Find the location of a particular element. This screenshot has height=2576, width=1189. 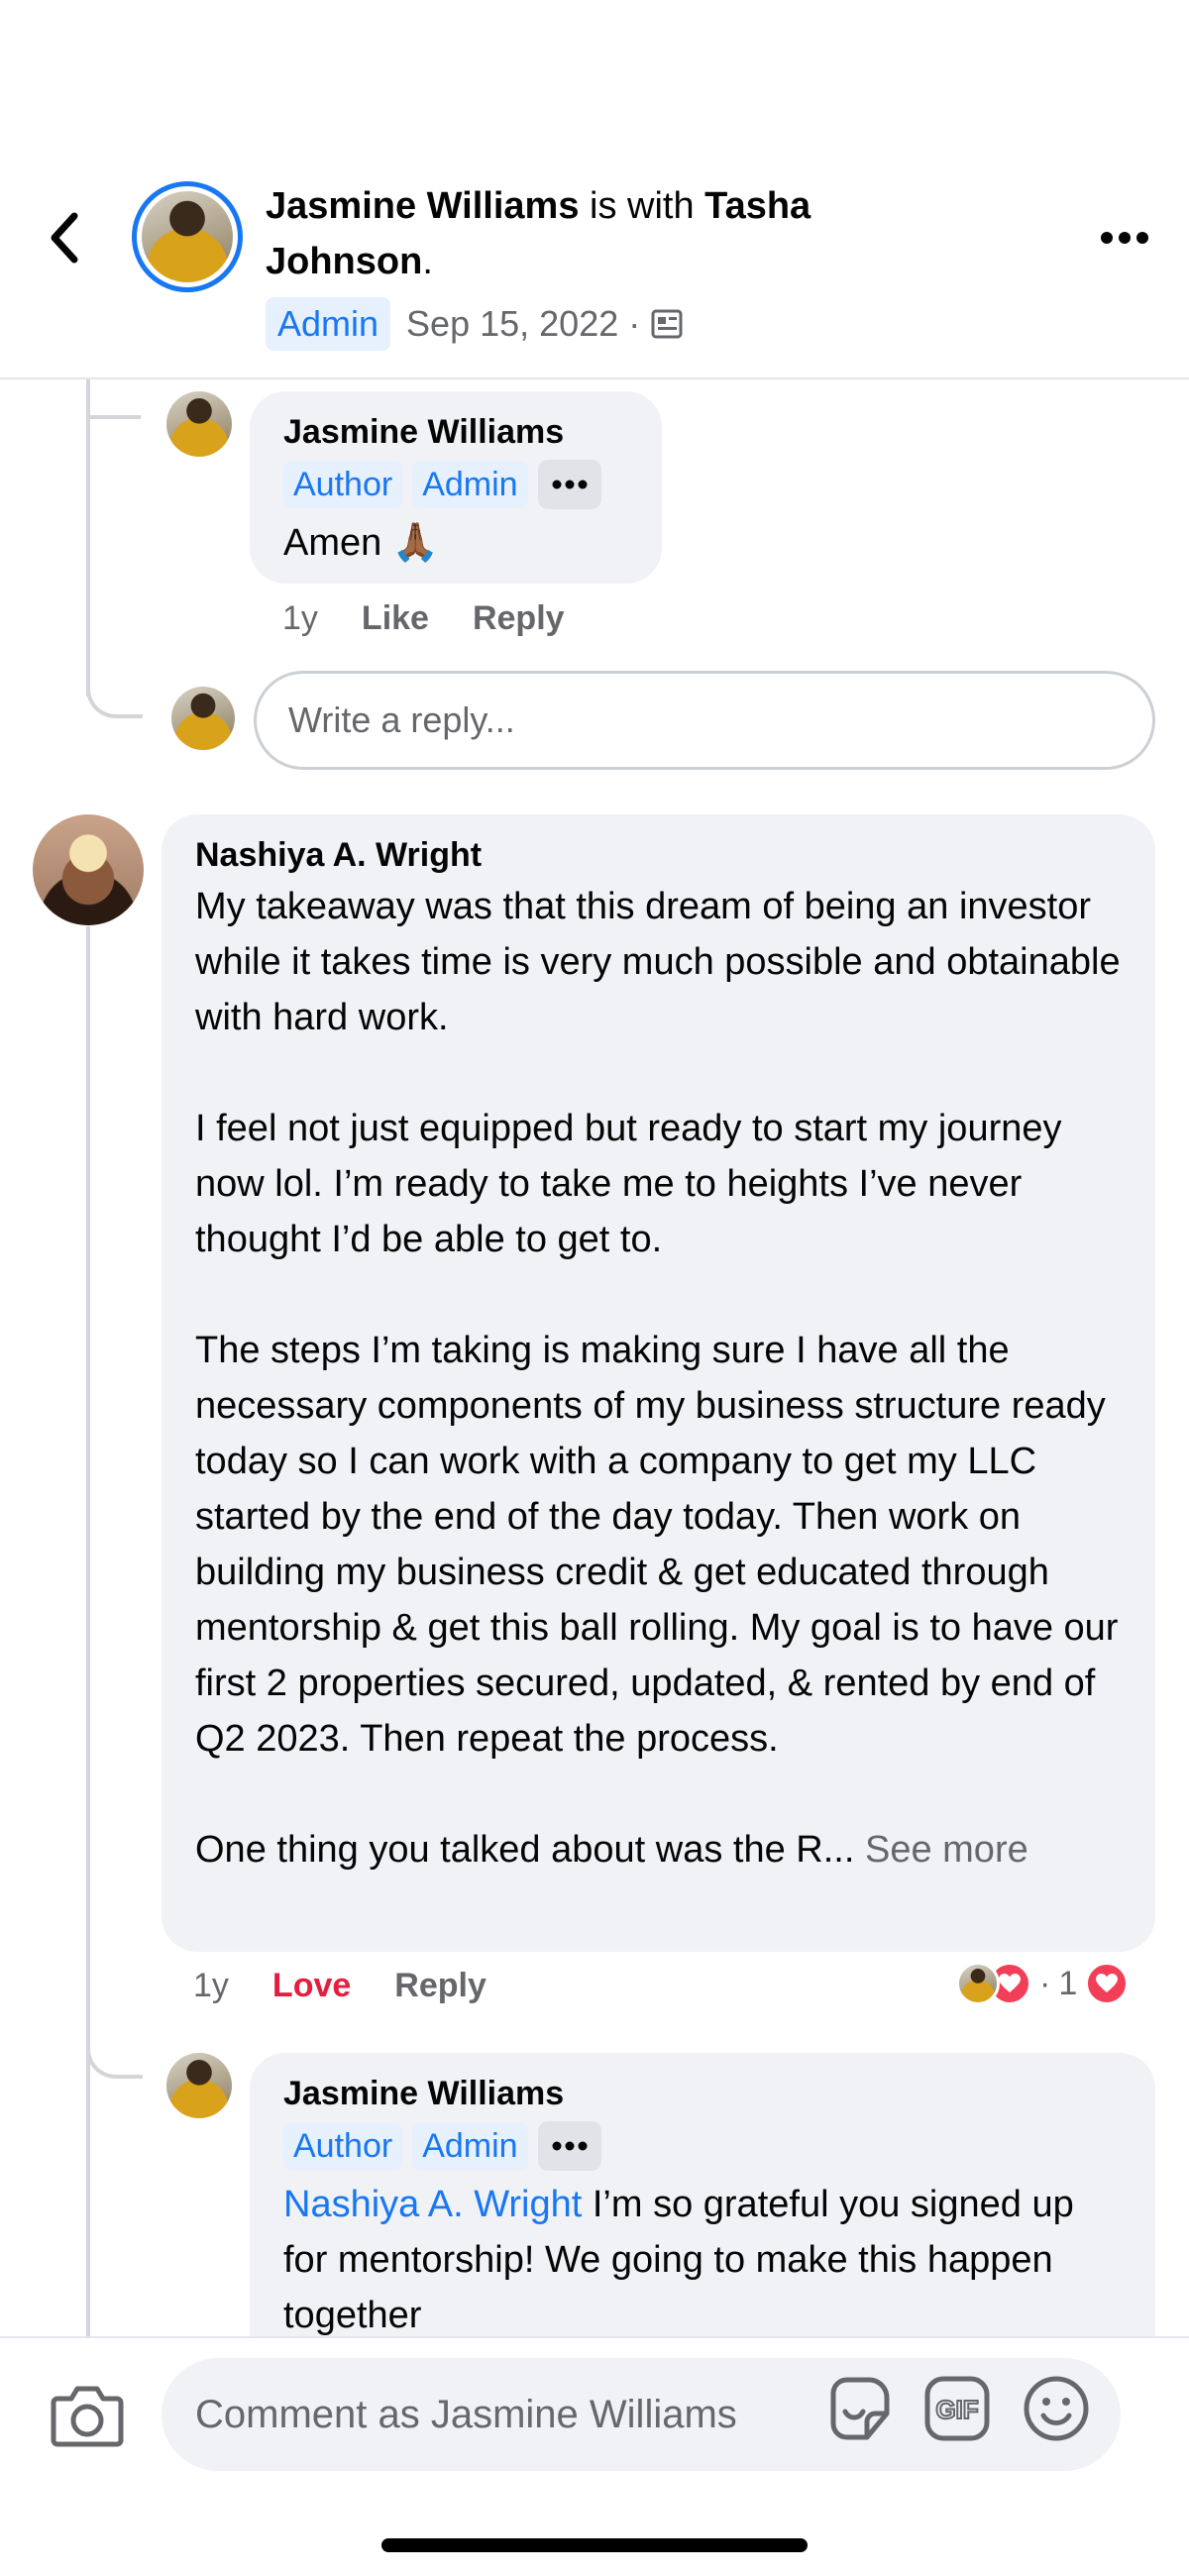

reaction-count: 1 is located at coordinates (1068, 1983).